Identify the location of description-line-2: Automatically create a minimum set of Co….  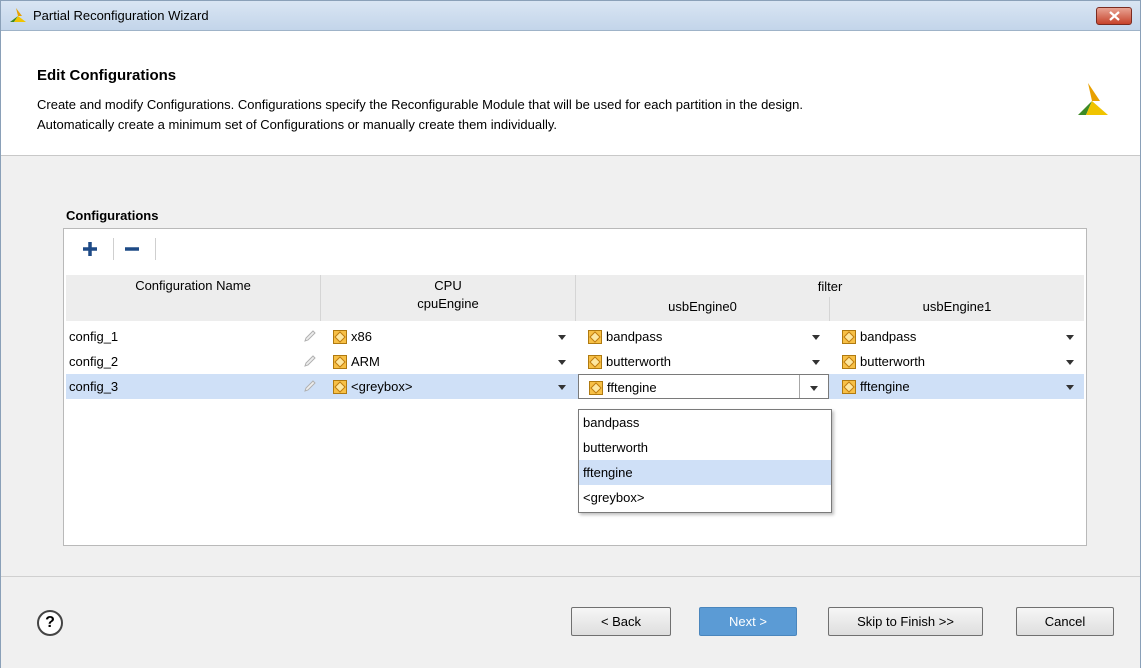
(297, 124).